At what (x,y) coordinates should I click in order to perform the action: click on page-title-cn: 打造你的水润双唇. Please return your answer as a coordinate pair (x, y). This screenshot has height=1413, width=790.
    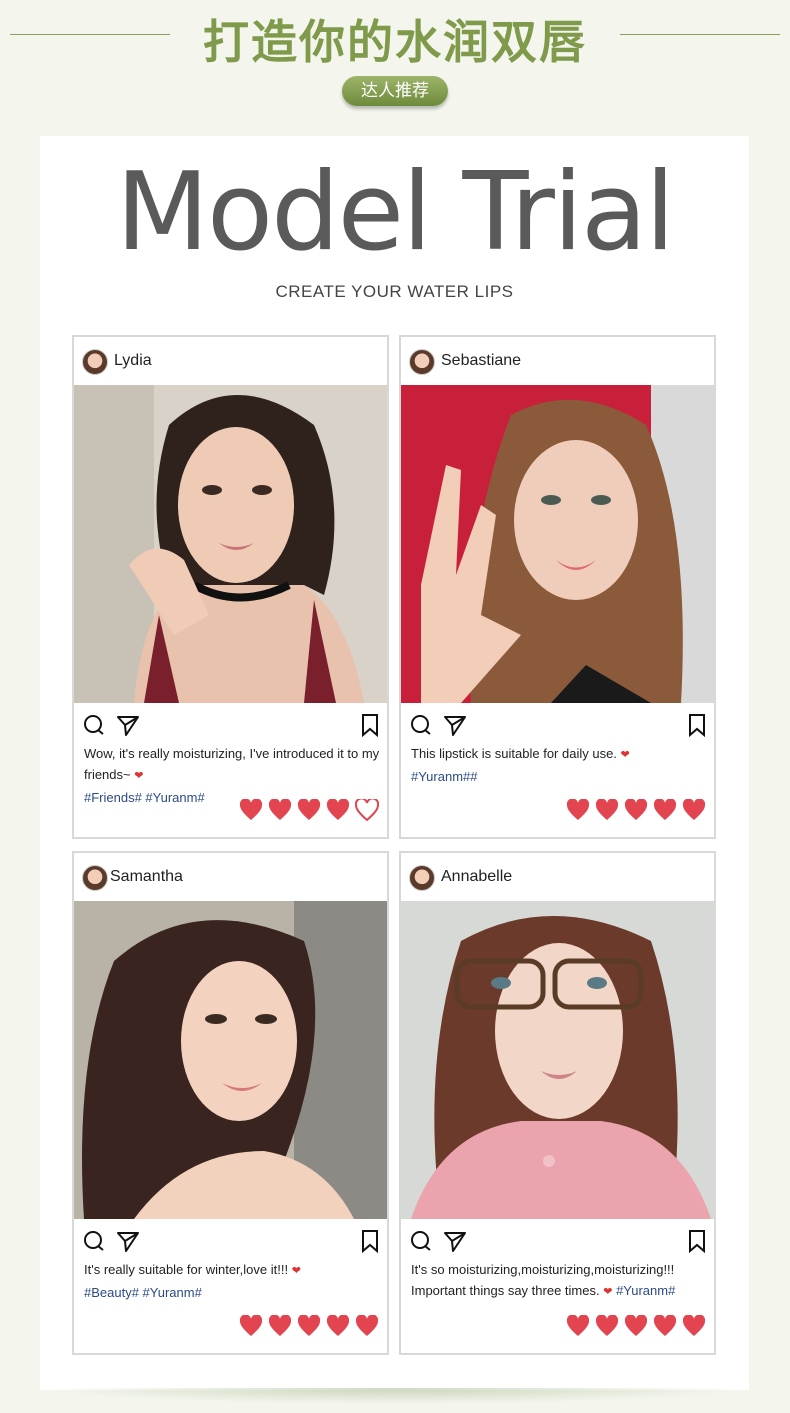
    Looking at the image, I should click on (395, 42).